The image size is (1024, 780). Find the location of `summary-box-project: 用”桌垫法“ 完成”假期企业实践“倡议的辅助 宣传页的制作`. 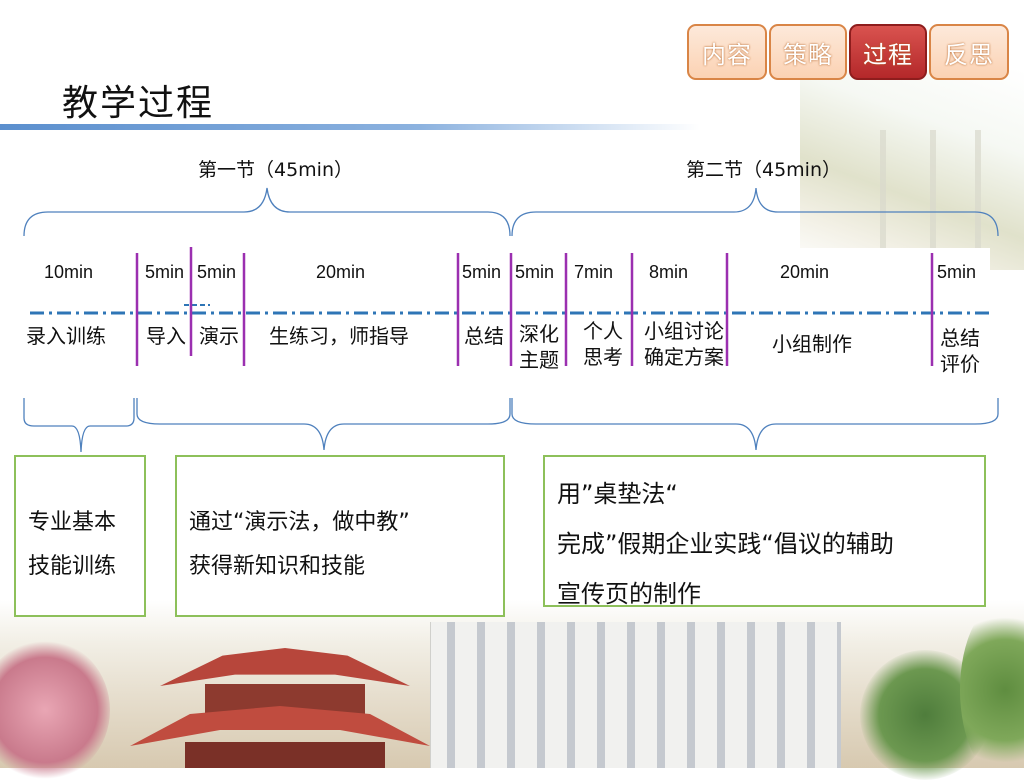

summary-box-project: 用”桌垫法“ 完成”假期企业实践“倡议的辅助 宣传页的制作 is located at coordinates (764, 531).